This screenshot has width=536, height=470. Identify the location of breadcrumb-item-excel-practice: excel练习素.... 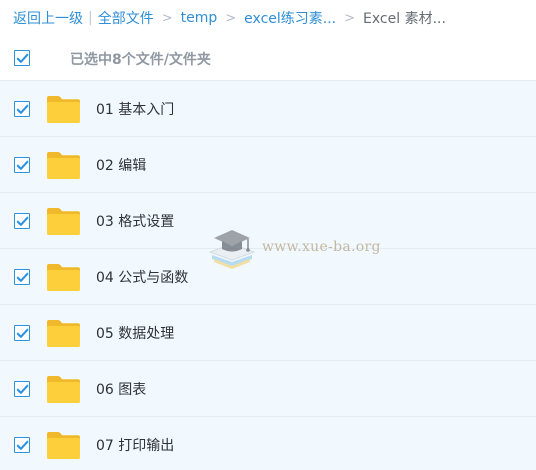
(290, 18).